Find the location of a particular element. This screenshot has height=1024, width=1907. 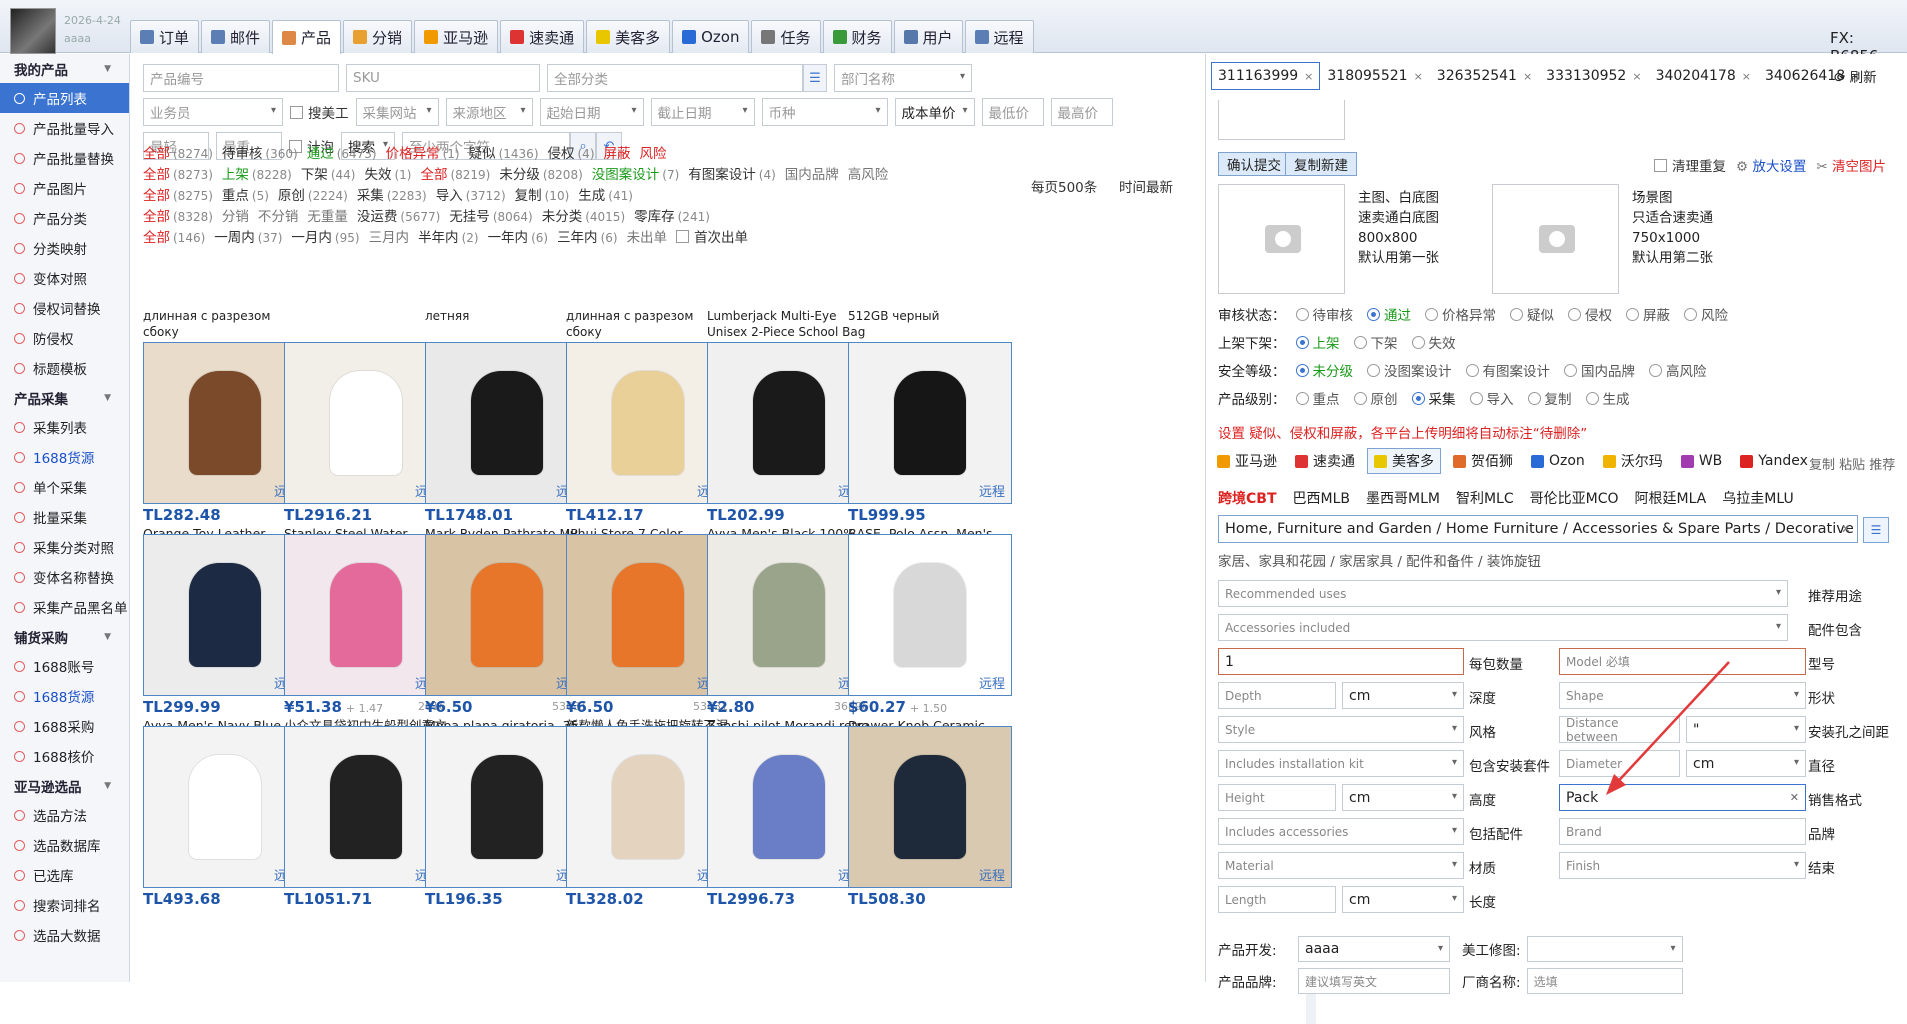

product-card: 远程 TL2996.73 is located at coordinates (789, 800).